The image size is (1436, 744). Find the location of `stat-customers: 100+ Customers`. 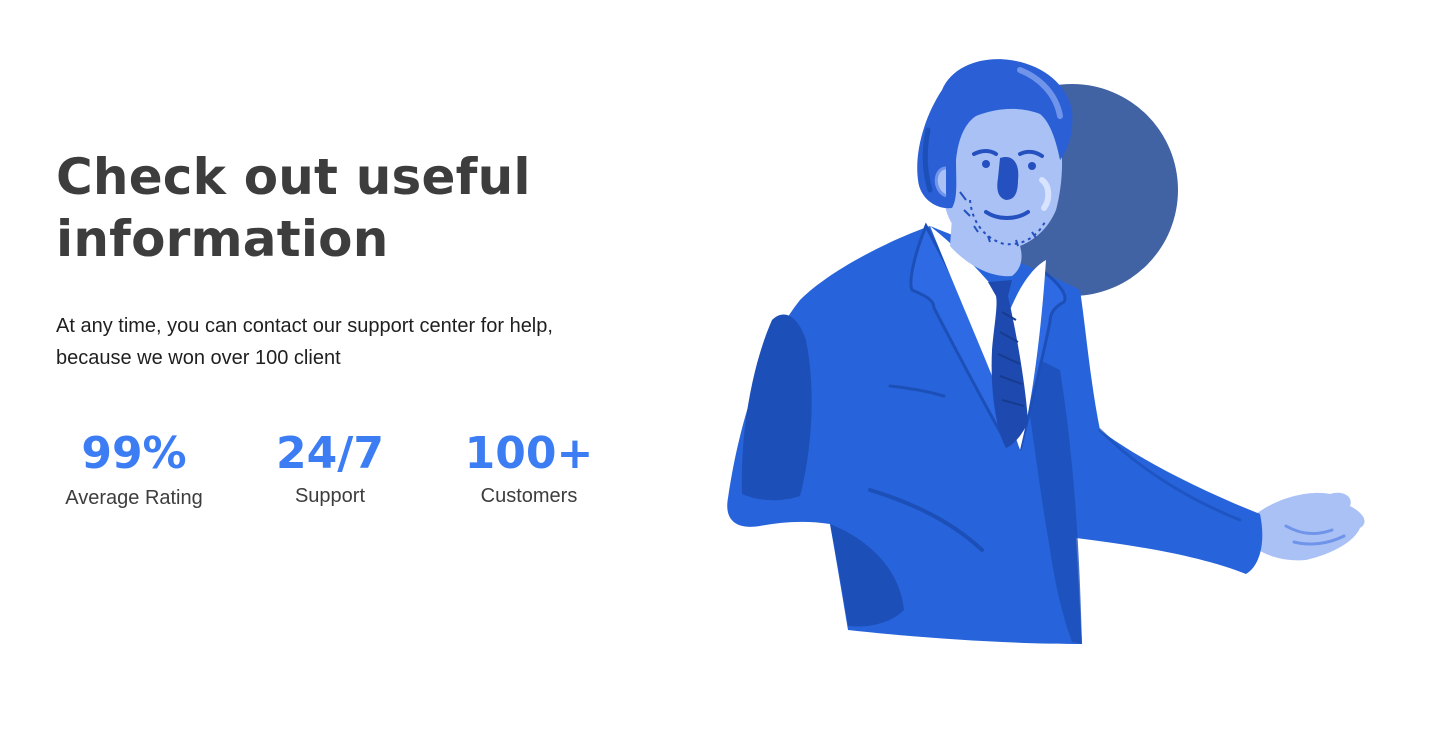

stat-customers: 100+ Customers is located at coordinates (529, 469).